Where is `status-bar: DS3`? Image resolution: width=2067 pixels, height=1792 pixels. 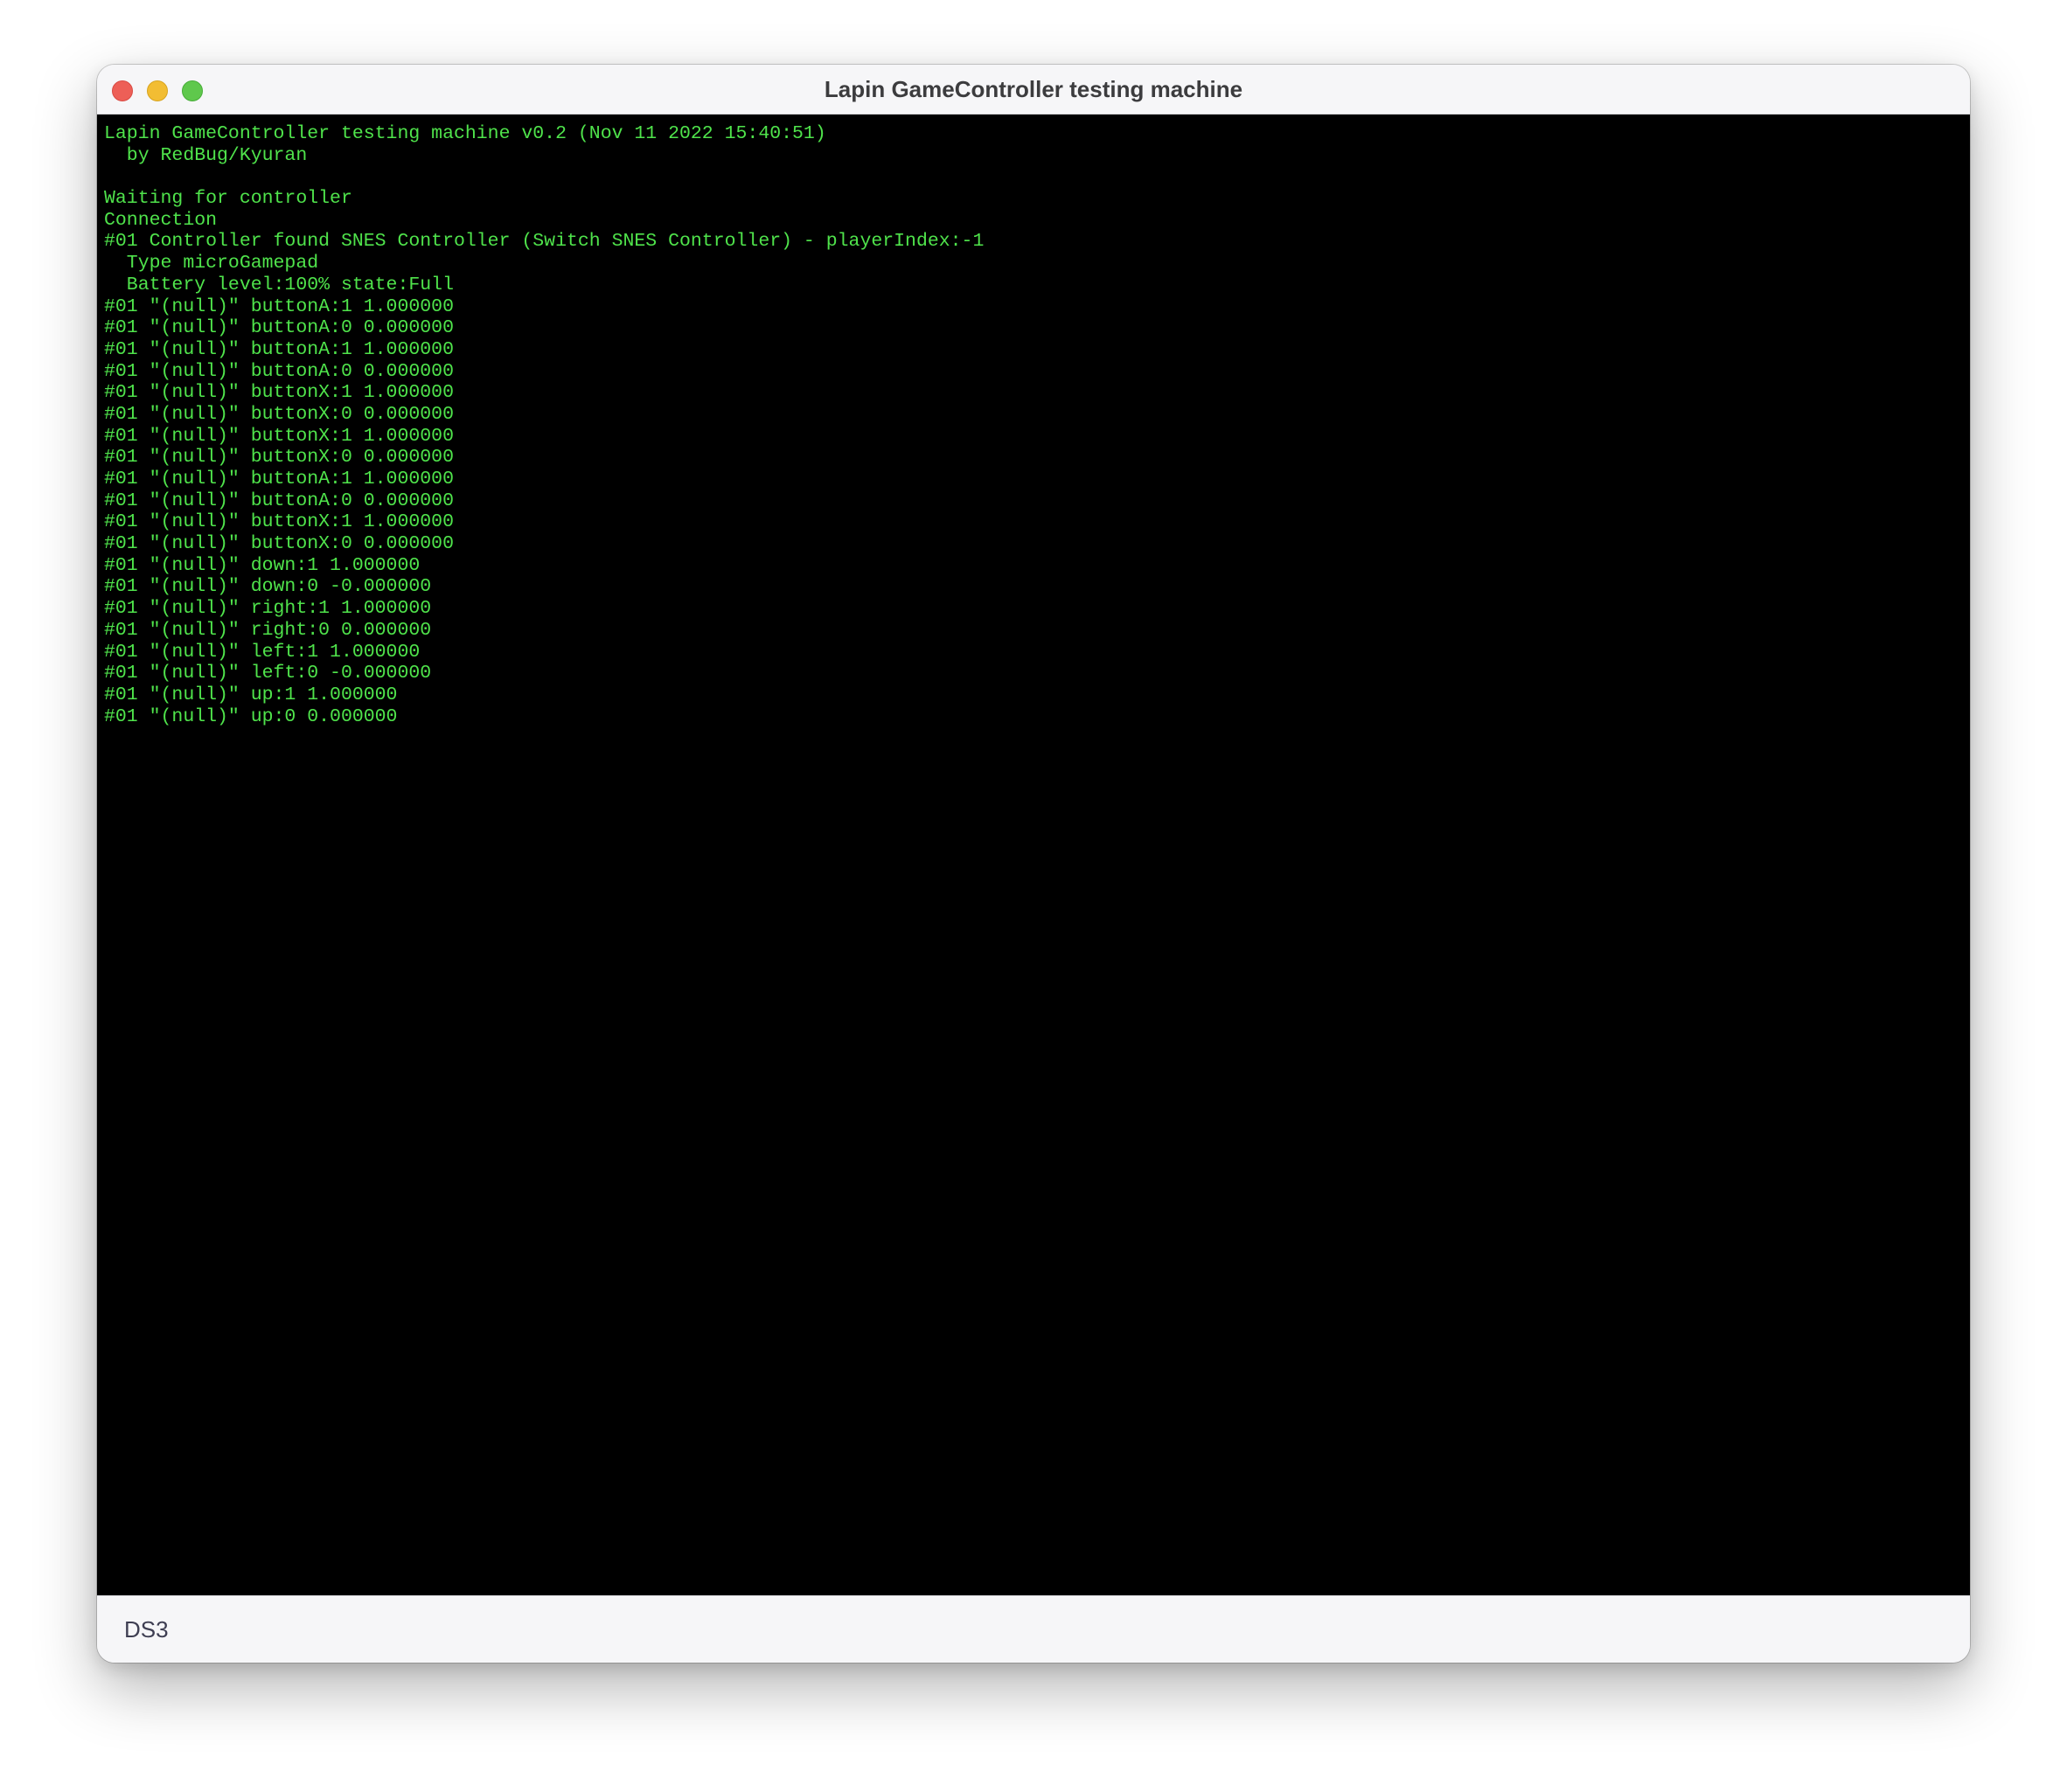 status-bar: DS3 is located at coordinates (1033, 1629).